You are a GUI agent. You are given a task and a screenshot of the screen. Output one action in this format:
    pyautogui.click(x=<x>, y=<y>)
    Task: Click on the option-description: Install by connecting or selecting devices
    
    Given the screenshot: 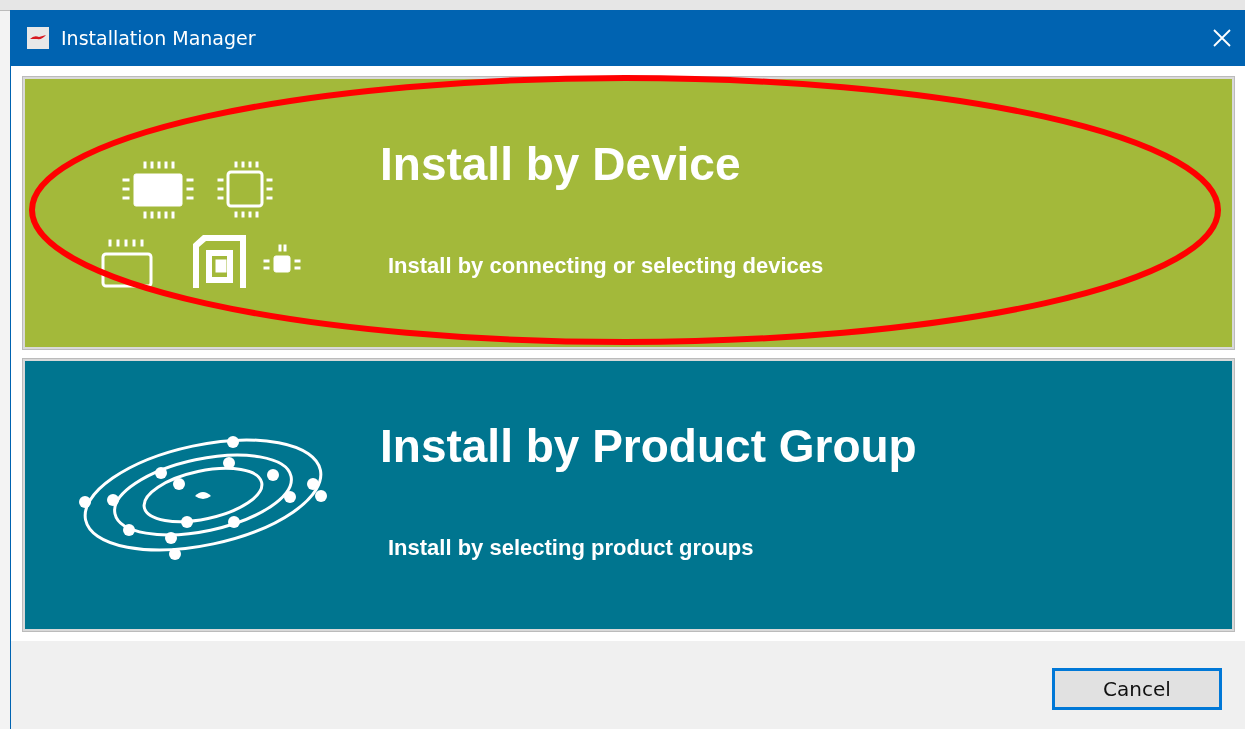 What is the action you would take?
    pyautogui.click(x=605, y=266)
    